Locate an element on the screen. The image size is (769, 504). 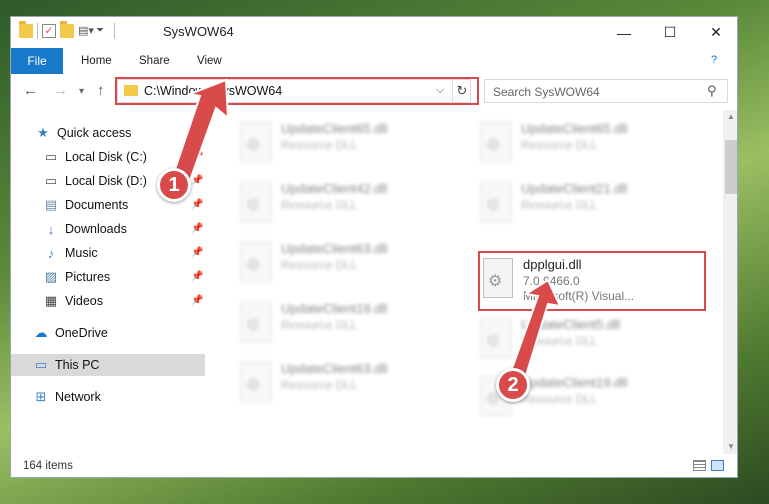
scroll-down-icon: ▼ is located at coordinates (731, 446).